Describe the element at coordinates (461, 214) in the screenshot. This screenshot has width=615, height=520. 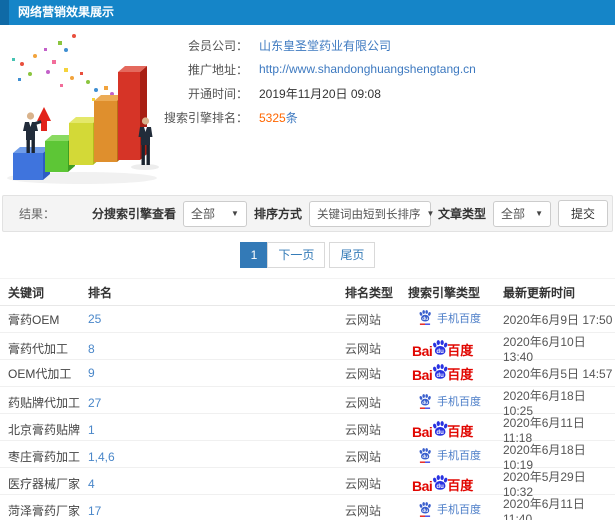
I see `article-type-label: 文章类型` at that location.